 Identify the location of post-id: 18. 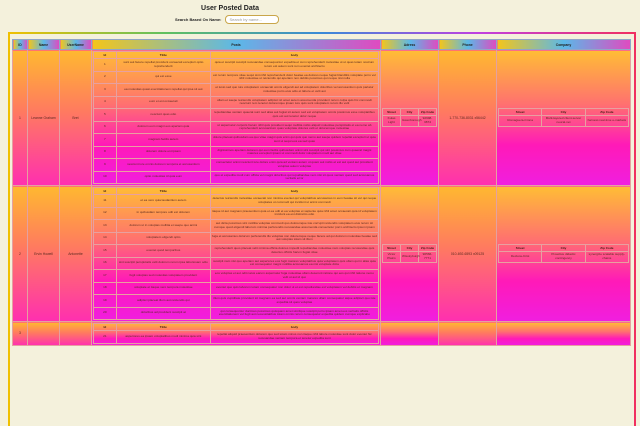
(105, 288).